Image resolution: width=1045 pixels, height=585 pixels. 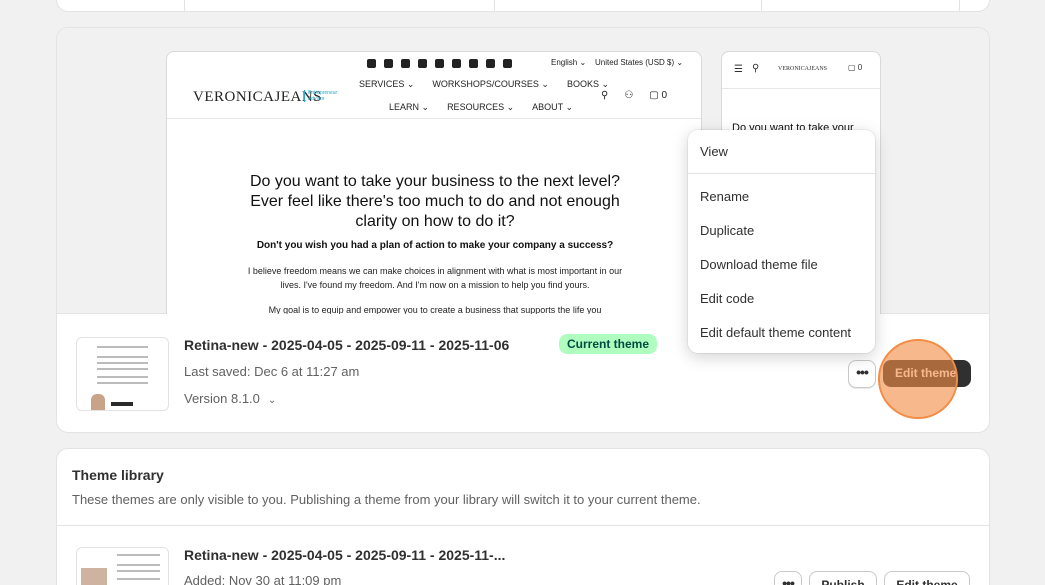 What do you see at coordinates (738, 69) in the screenshot?
I see `hamburger-menu-icon: ☰` at bounding box center [738, 69].